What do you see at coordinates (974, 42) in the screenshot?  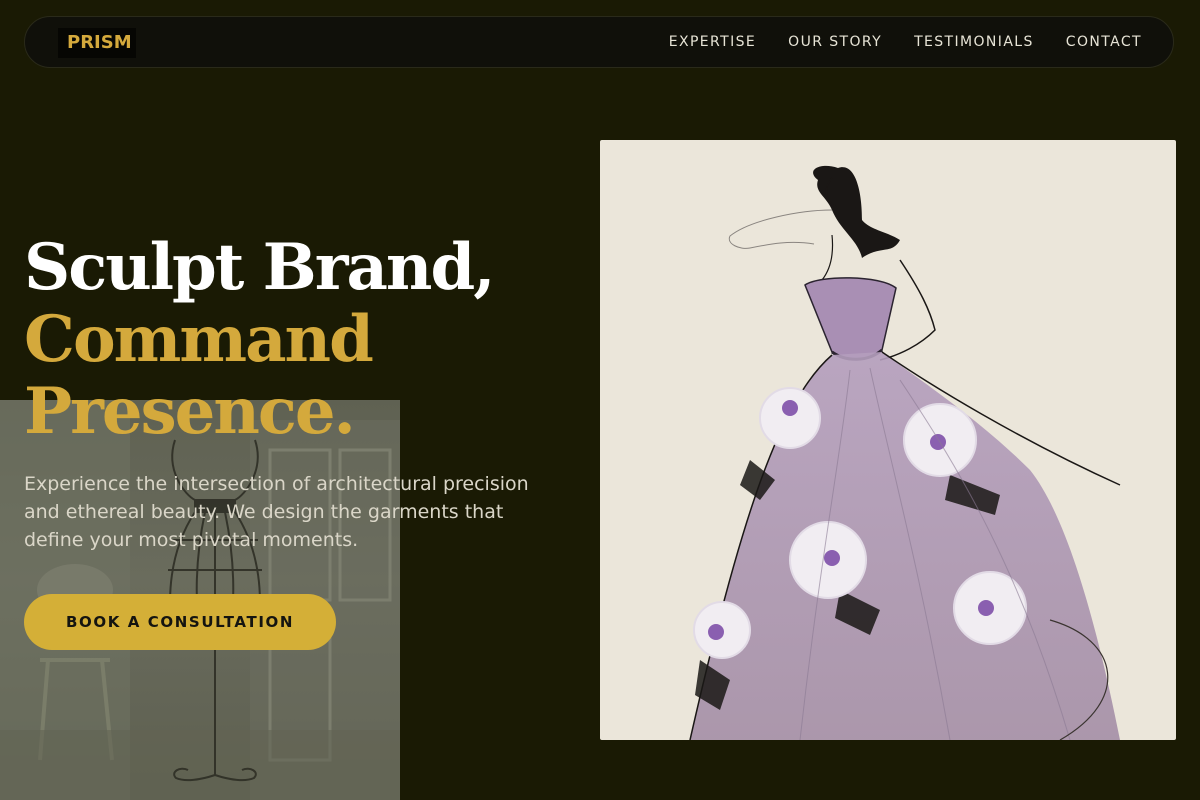 I see `nav-link-testimonials: TESTIMONIALS` at bounding box center [974, 42].